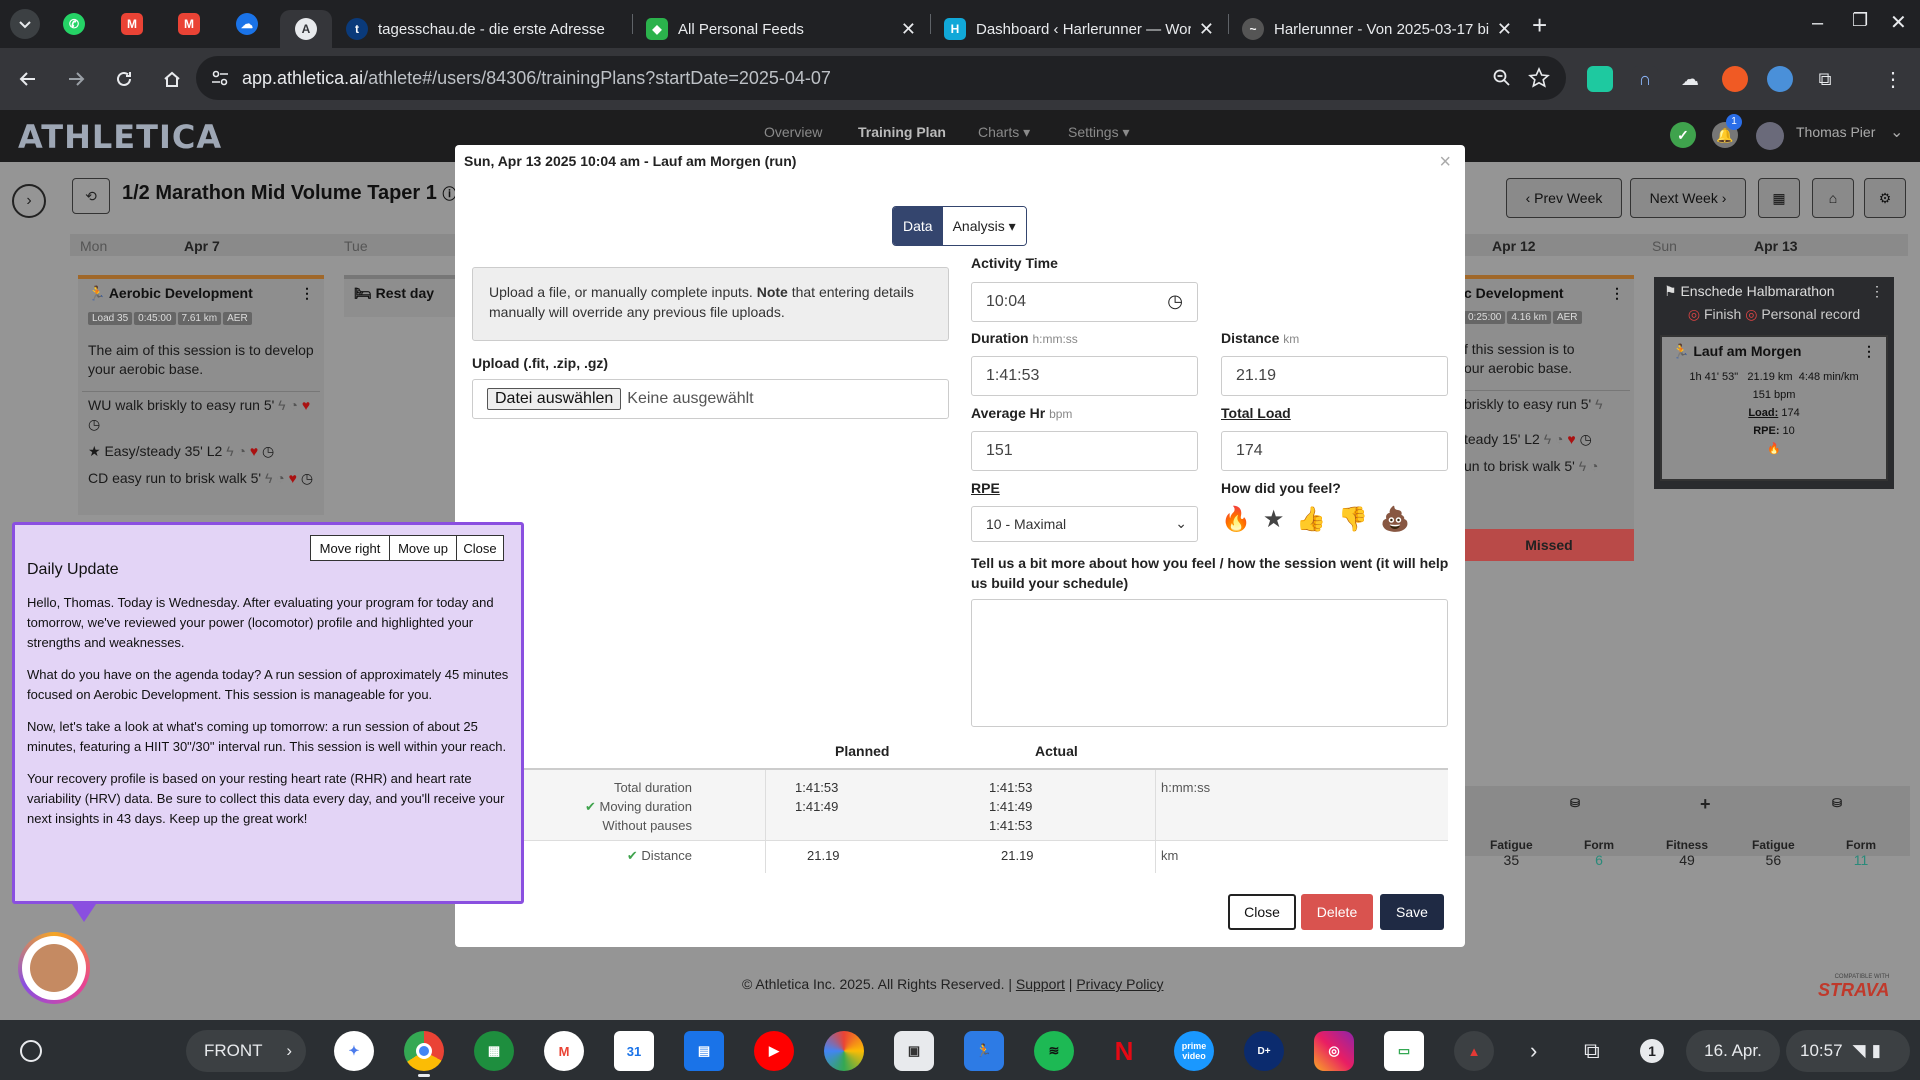  I want to click on clock-icon: ◷, so click(1175, 301).